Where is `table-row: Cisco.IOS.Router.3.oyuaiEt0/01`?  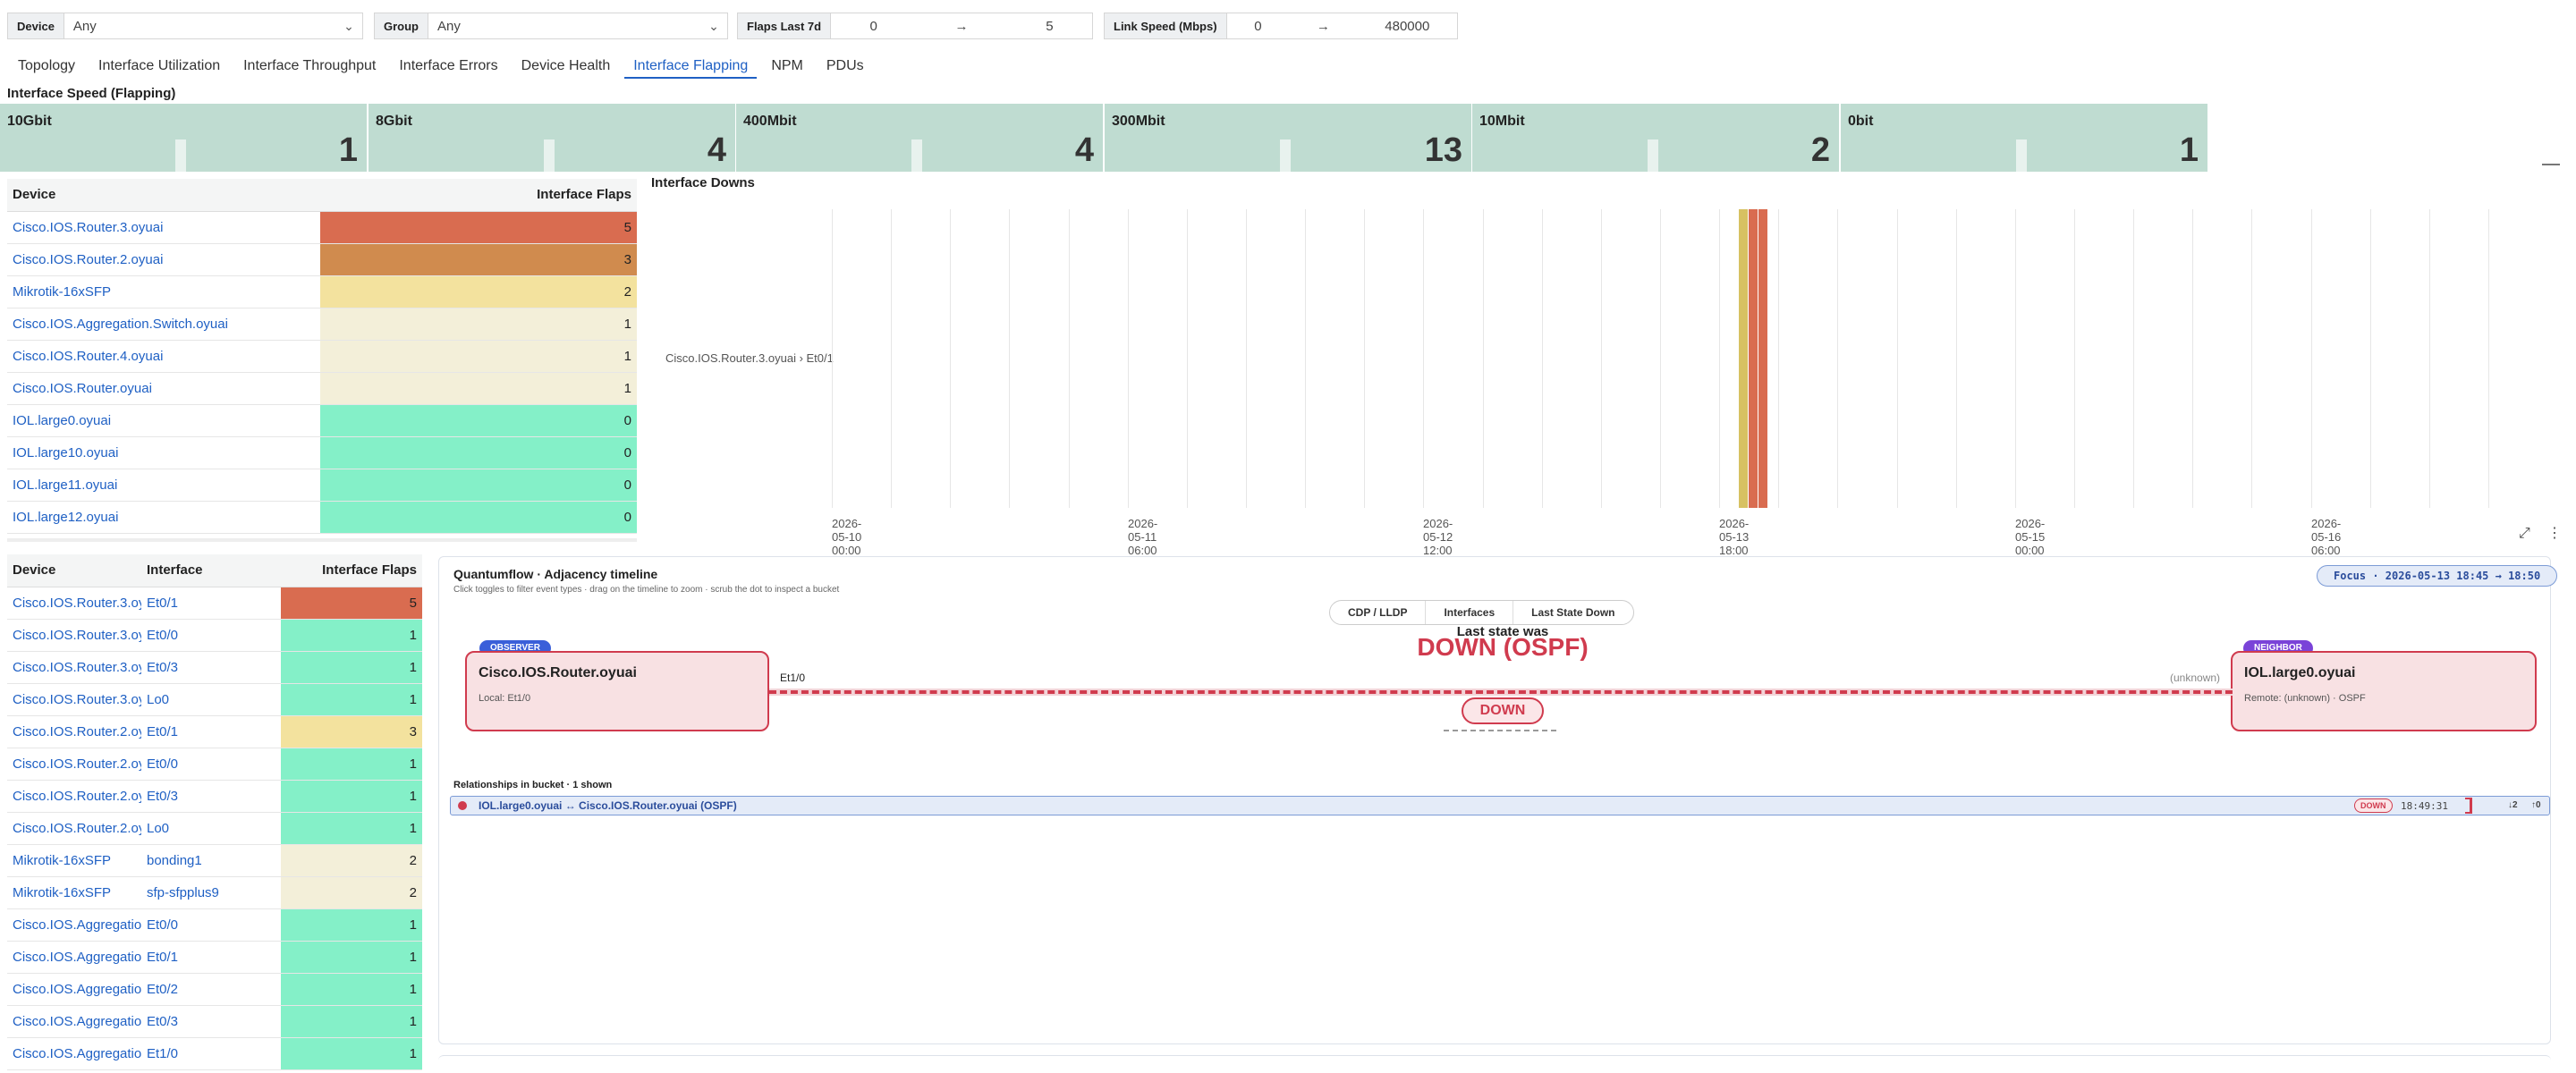 table-row: Cisco.IOS.Router.3.oyuaiEt0/01 is located at coordinates (214, 635).